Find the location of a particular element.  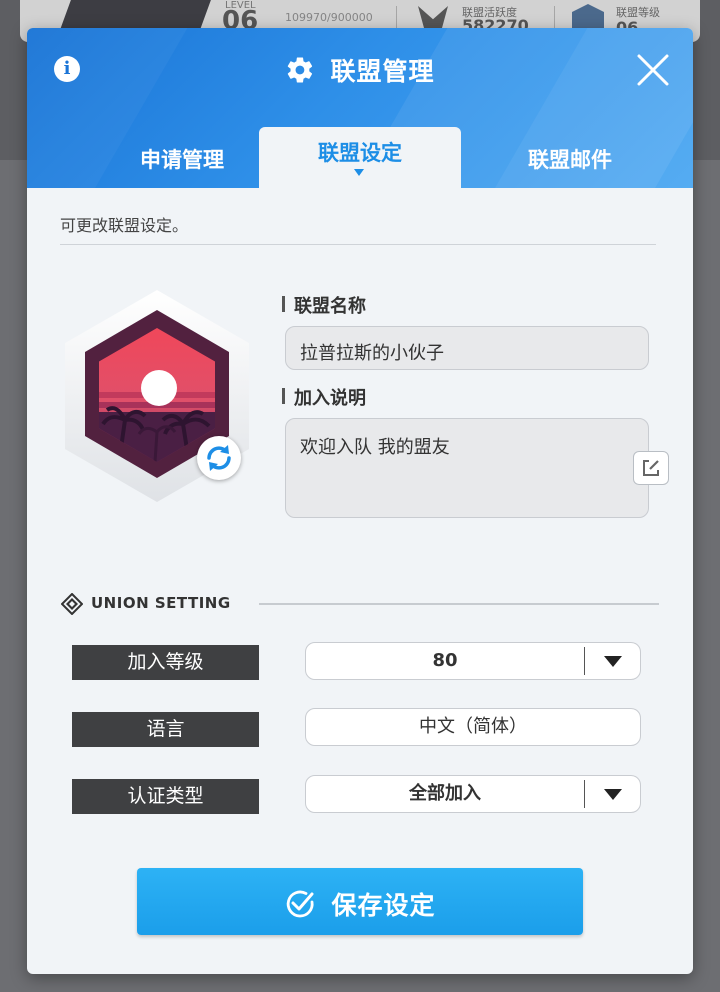

section-divider is located at coordinates (459, 604).